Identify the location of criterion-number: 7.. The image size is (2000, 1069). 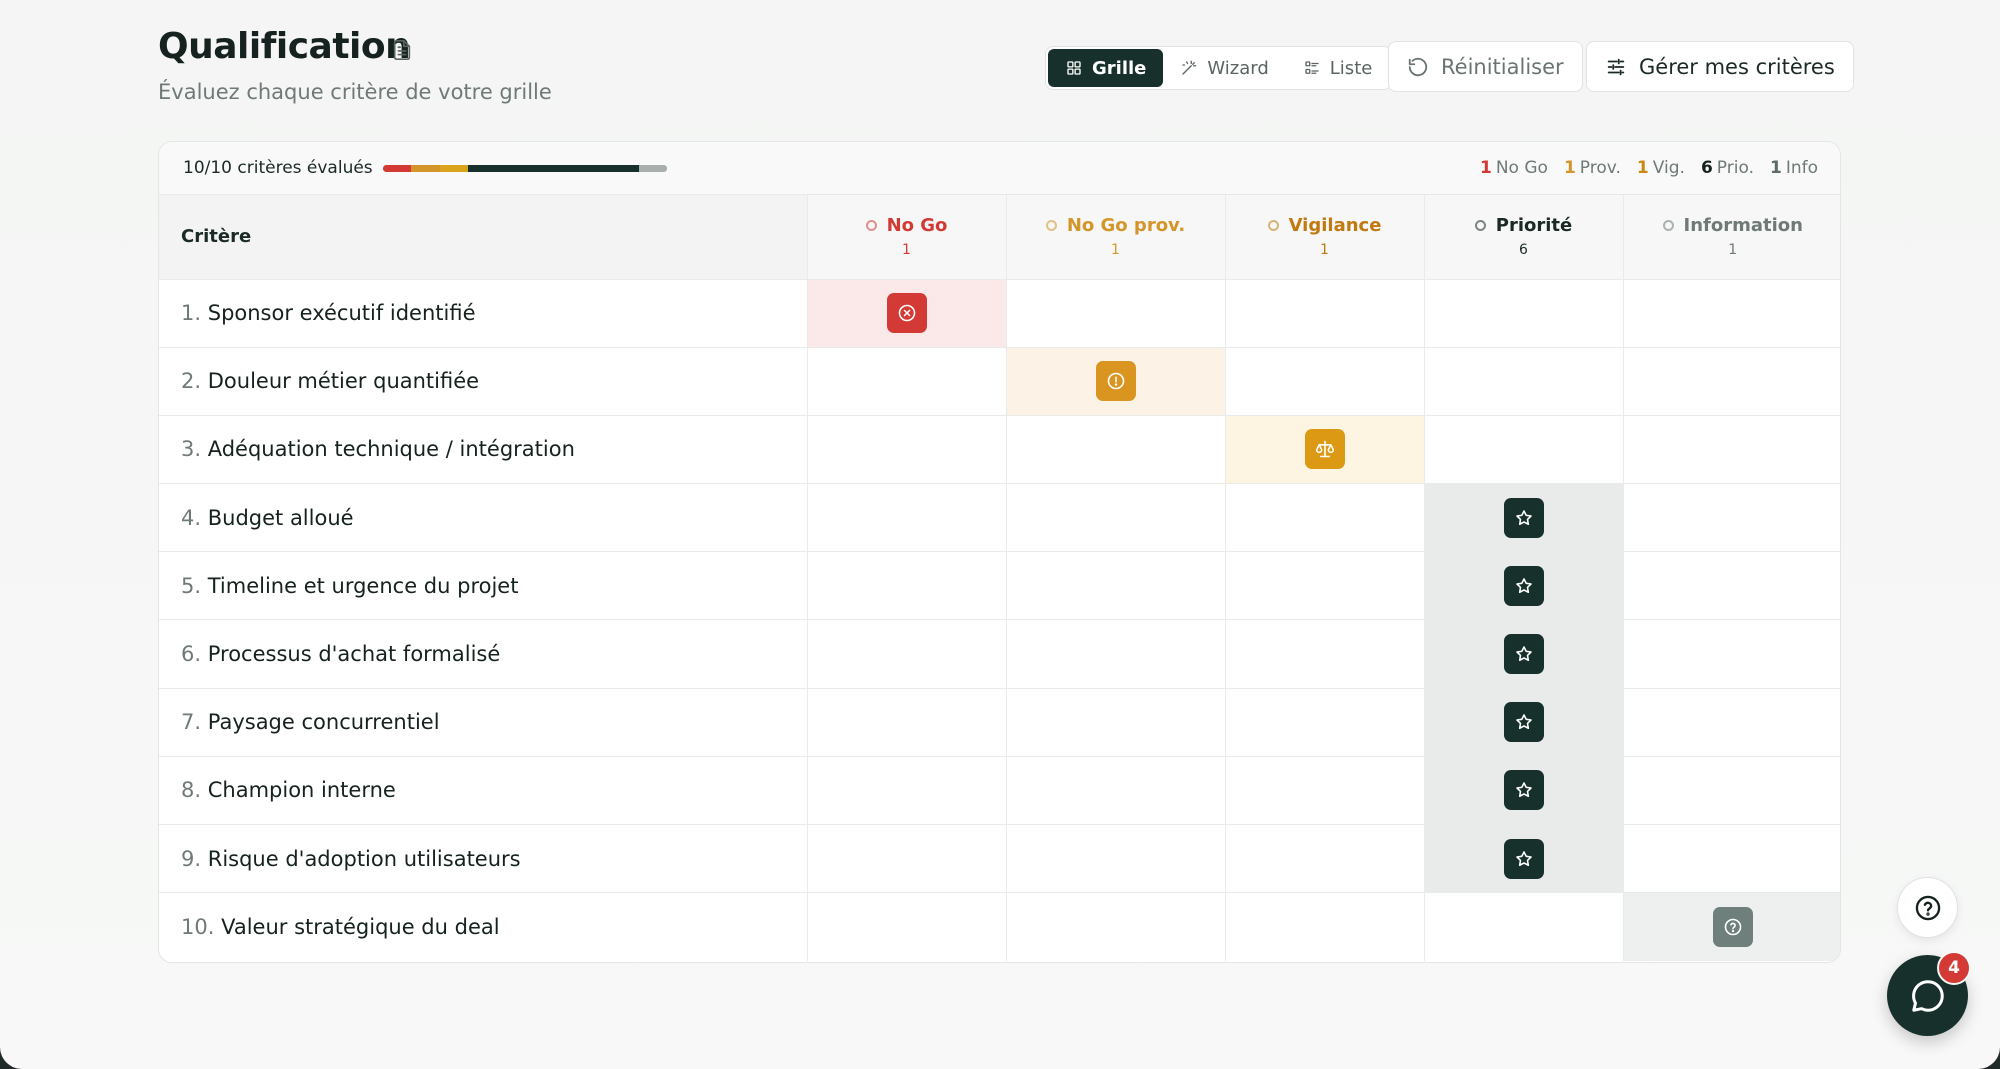
(191, 722).